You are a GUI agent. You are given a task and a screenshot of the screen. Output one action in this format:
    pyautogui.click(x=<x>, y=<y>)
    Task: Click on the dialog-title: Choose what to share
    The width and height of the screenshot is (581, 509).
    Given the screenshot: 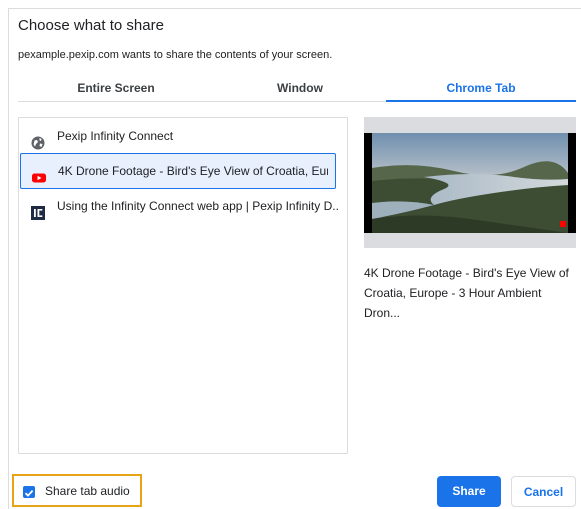 What is the action you would take?
    pyautogui.click(x=91, y=25)
    